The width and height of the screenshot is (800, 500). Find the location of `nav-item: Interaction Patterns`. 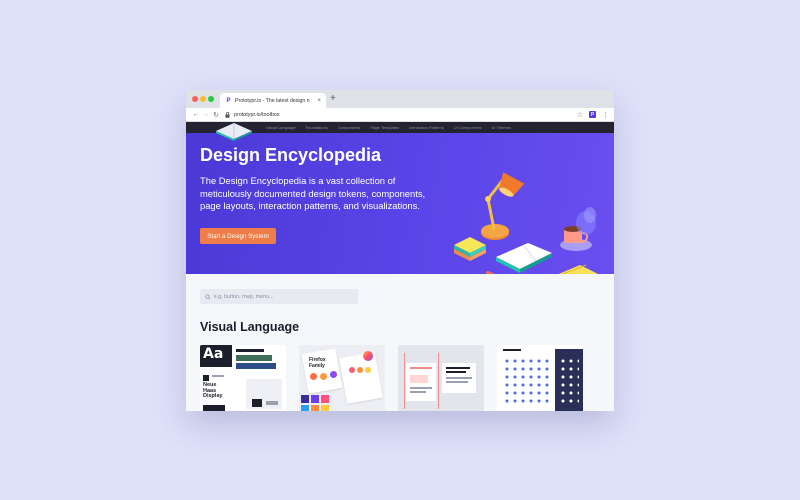

nav-item: Interaction Patterns is located at coordinates (426, 127).